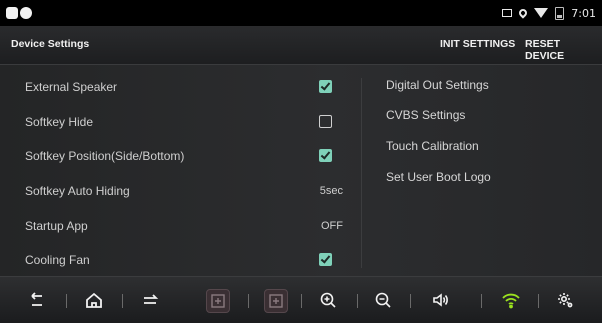 The height and width of the screenshot is (323, 602). I want to click on volume-icon, so click(440, 300).